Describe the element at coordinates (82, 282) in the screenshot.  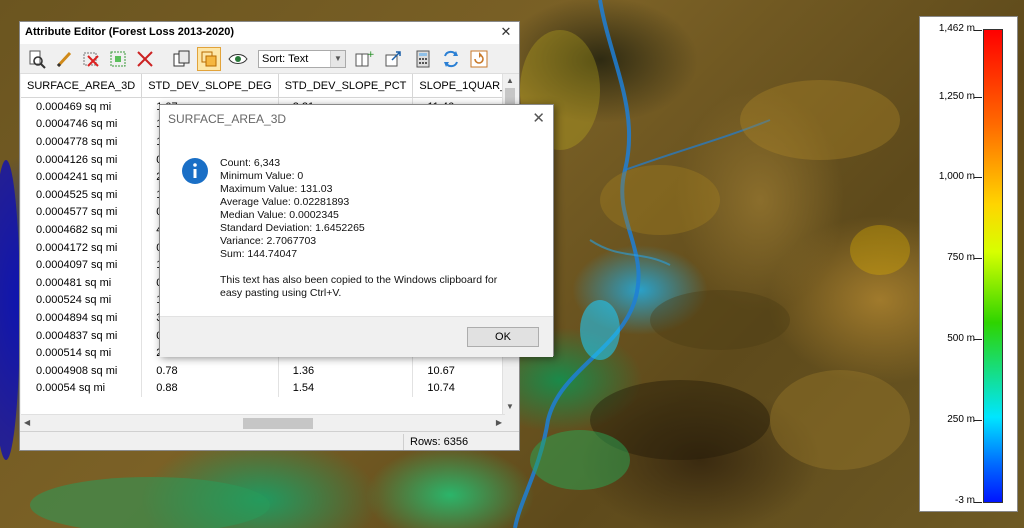
I see `table-cell: 0.000481 sq mi` at that location.